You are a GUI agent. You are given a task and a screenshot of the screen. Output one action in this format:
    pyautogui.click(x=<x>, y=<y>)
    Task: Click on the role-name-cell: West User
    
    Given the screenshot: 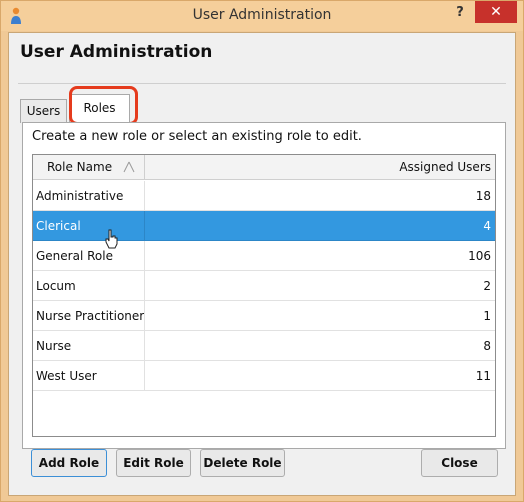 What is the action you would take?
    pyautogui.click(x=89, y=376)
    